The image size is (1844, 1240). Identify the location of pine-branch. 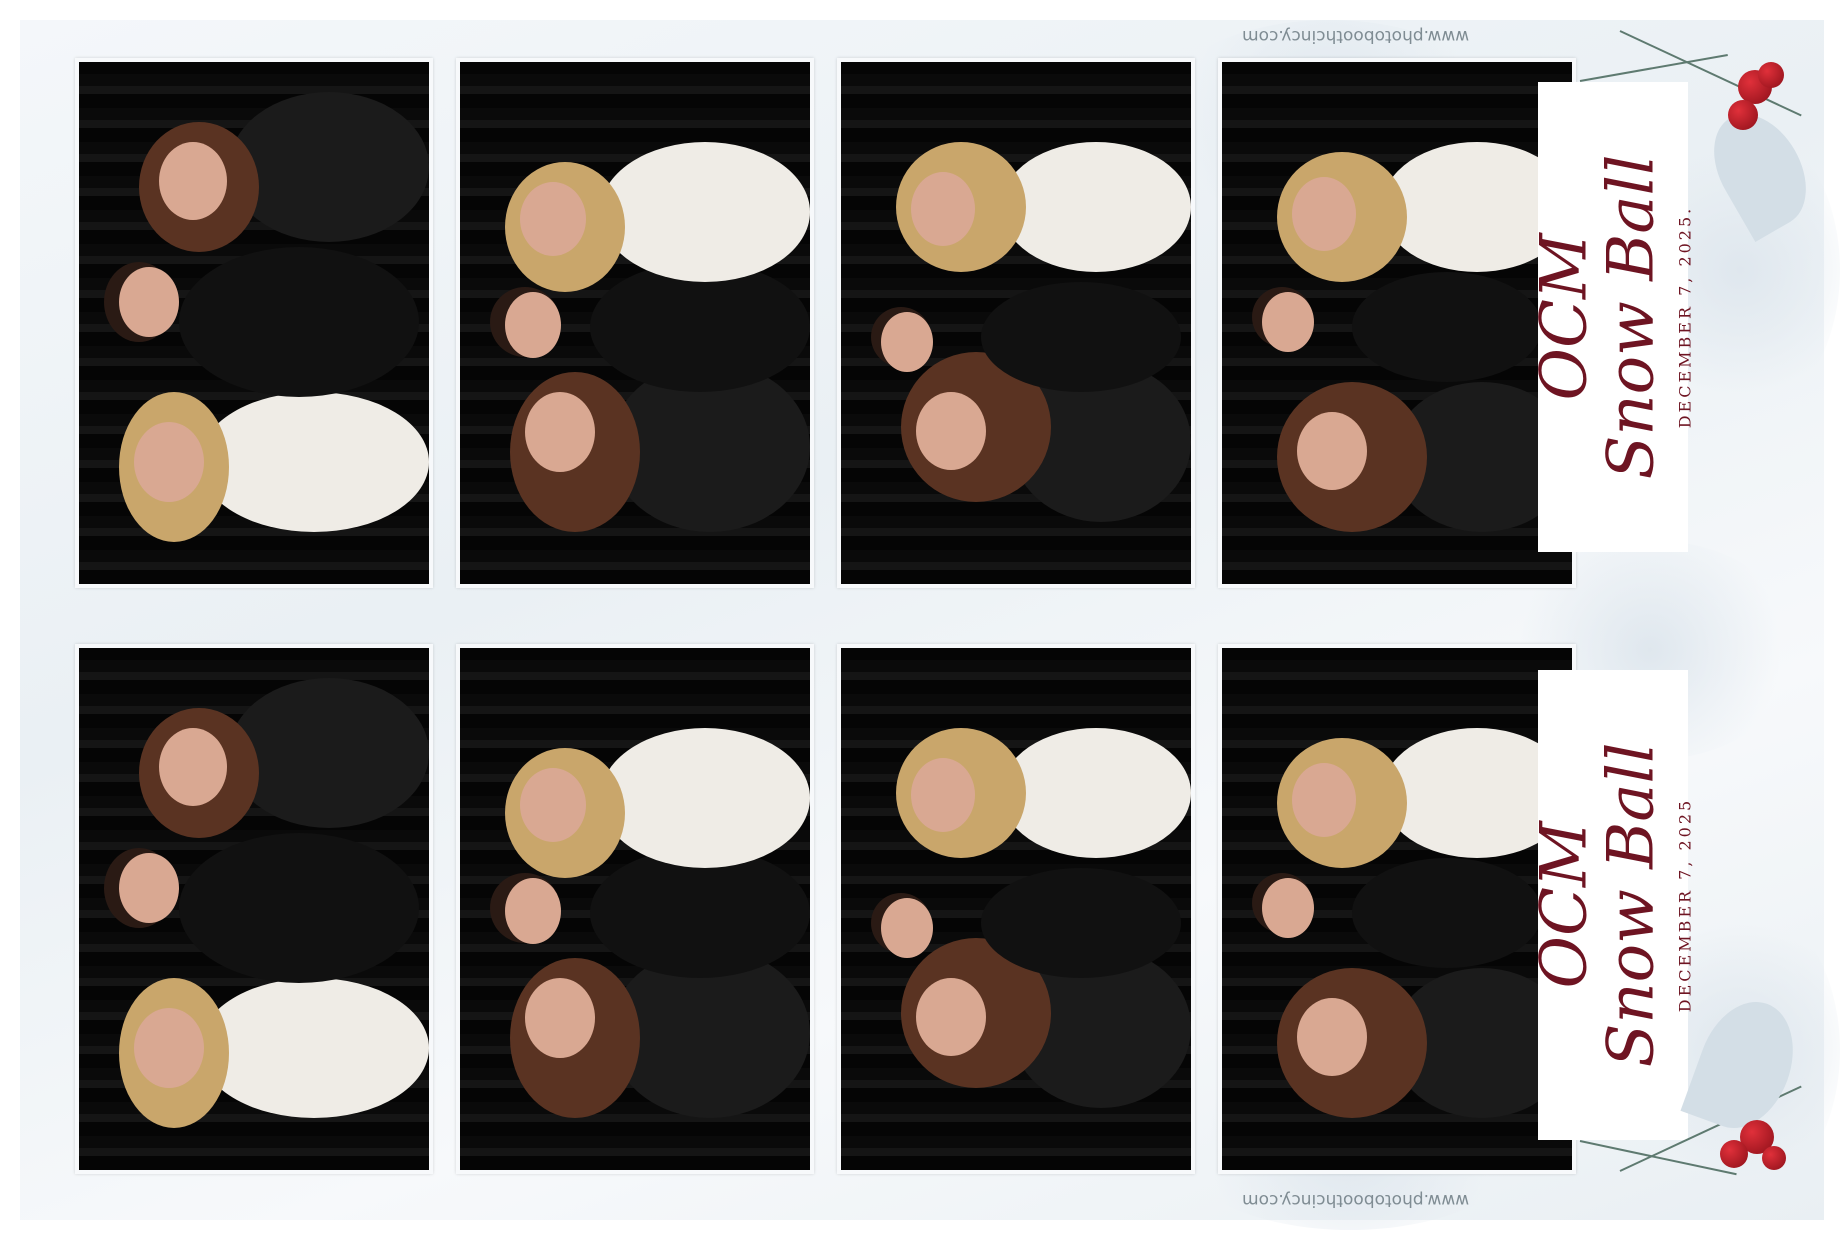
(1653, 67).